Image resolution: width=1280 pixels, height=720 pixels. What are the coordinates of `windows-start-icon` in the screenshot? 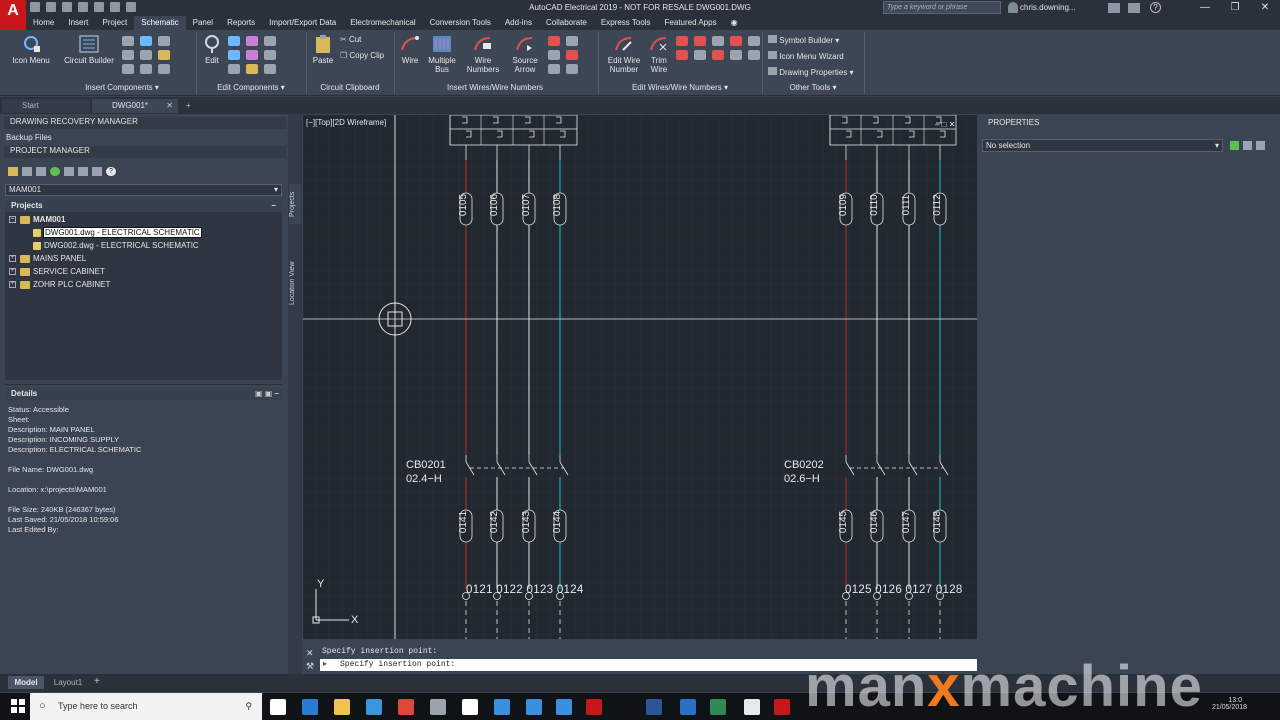 It's located at (18, 706).